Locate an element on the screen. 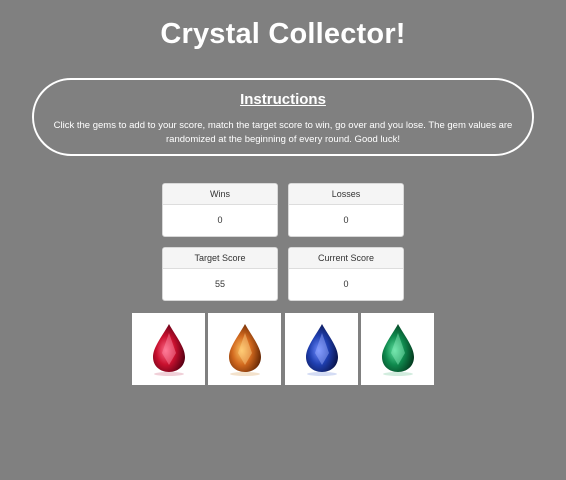 The height and width of the screenshot is (480, 566). wins-panel: Wins 0 is located at coordinates (220, 210).